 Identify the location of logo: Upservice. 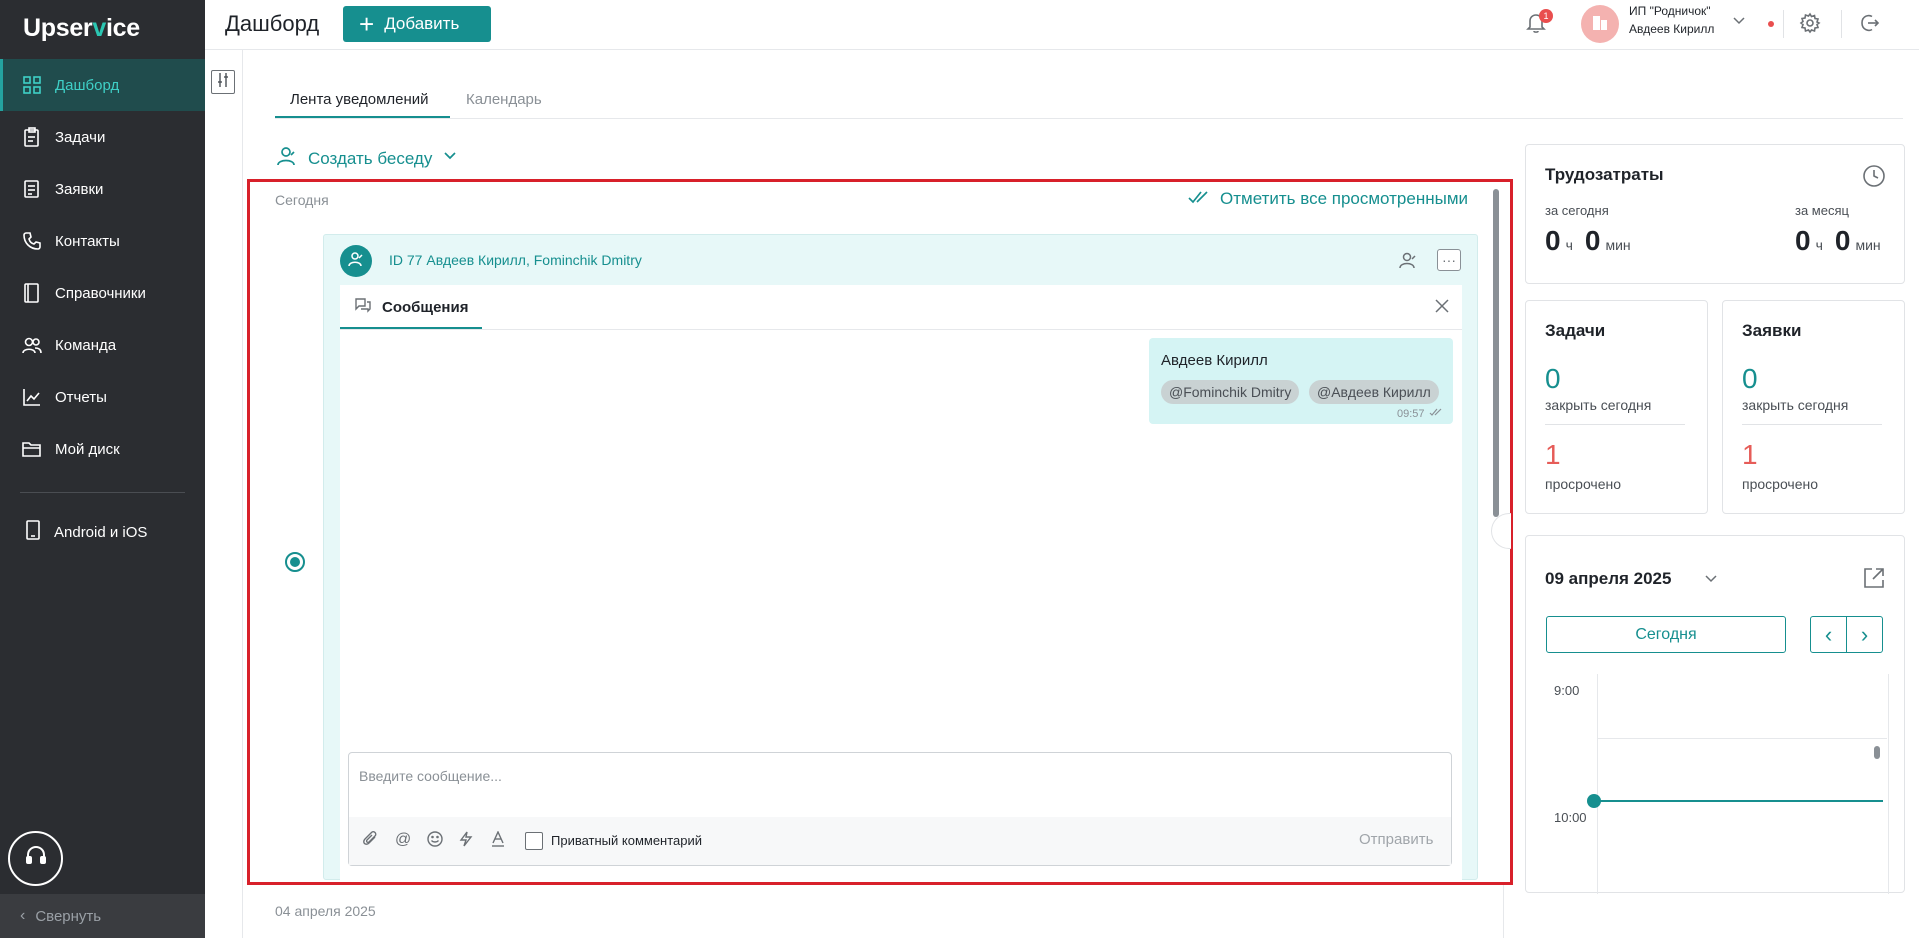
(81, 28).